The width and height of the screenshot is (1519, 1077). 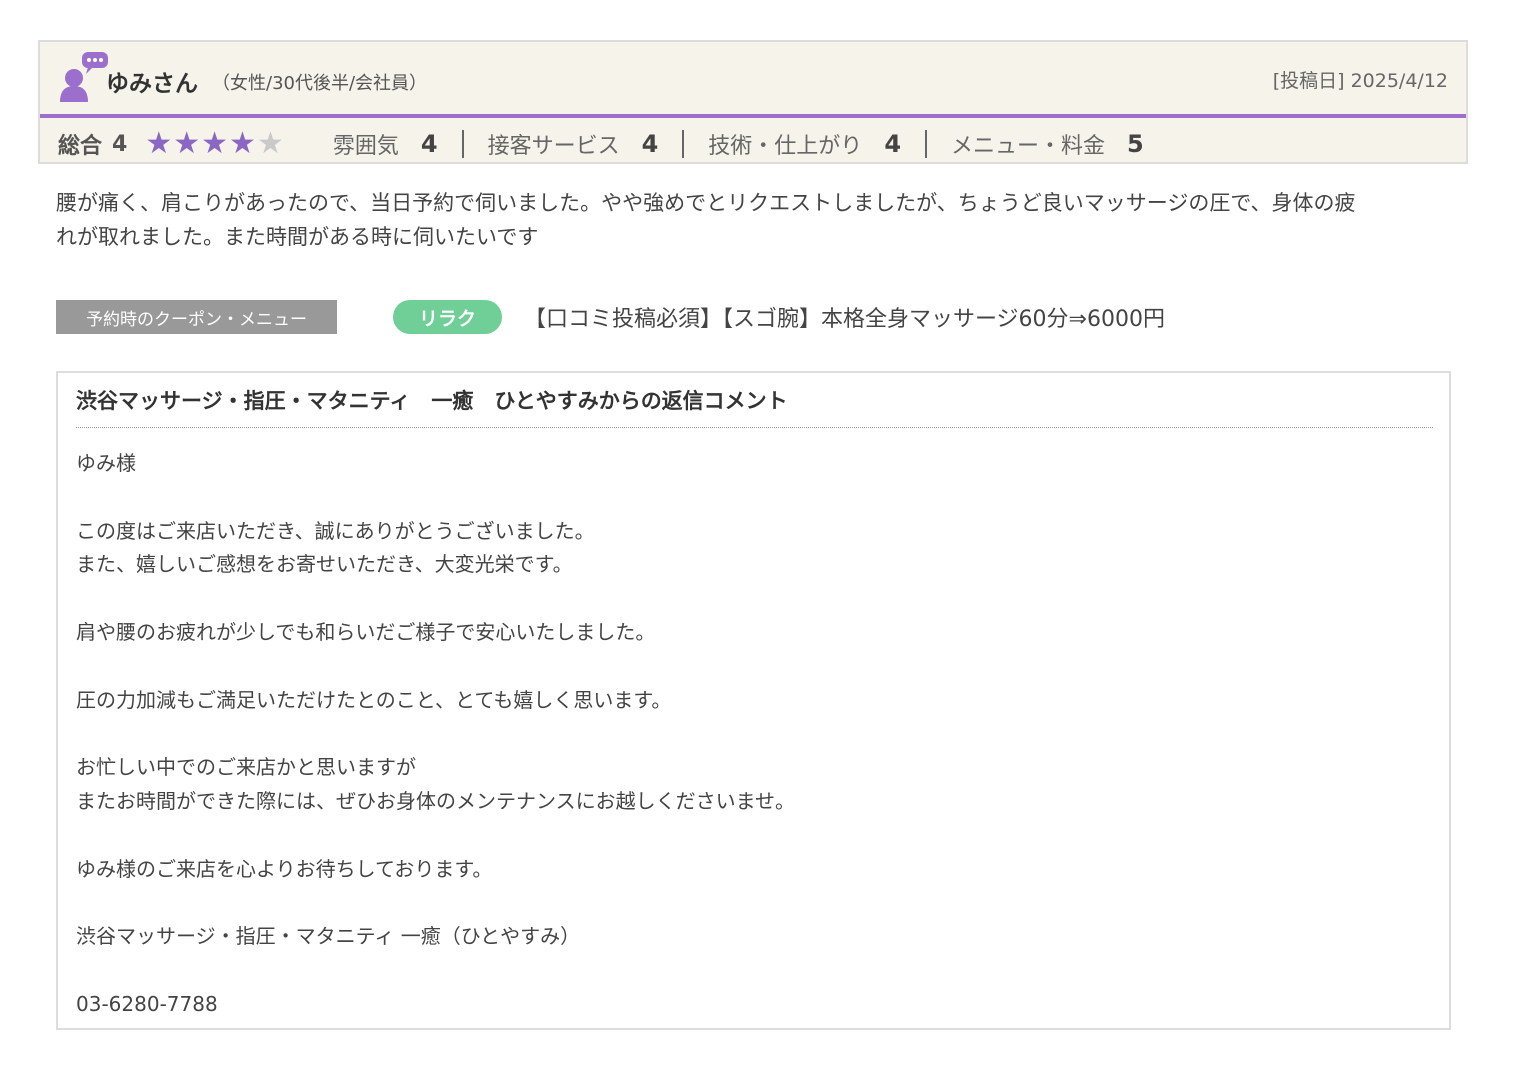 What do you see at coordinates (320, 83) in the screenshot?
I see `reviewer-attributes: （女性/30代後半/会社員）` at bounding box center [320, 83].